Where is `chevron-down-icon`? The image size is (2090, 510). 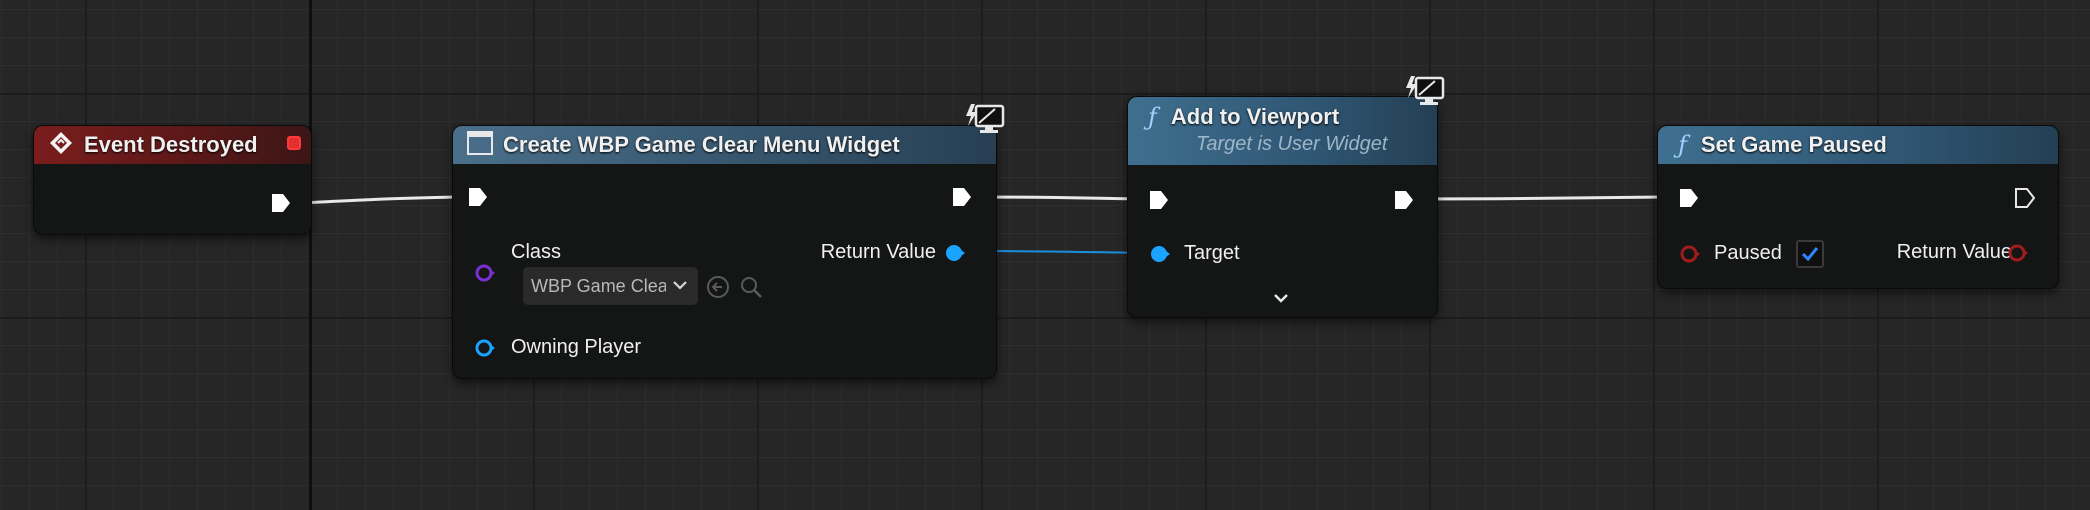 chevron-down-icon is located at coordinates (680, 285).